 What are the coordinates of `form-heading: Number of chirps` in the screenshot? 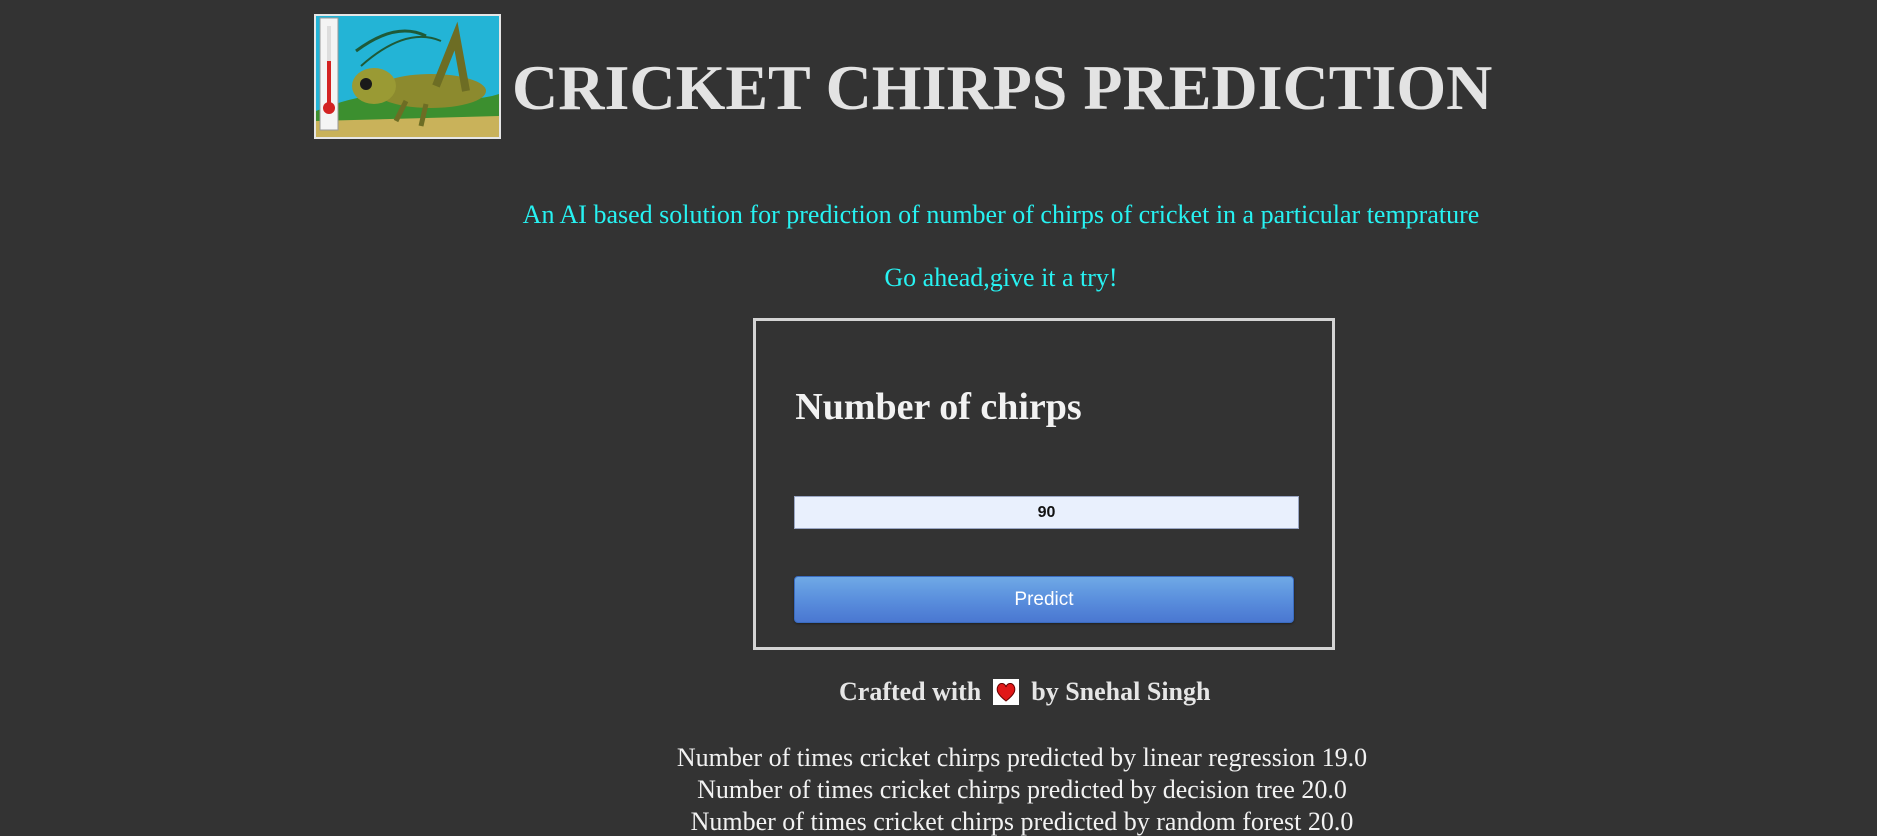 It's located at (938, 407).